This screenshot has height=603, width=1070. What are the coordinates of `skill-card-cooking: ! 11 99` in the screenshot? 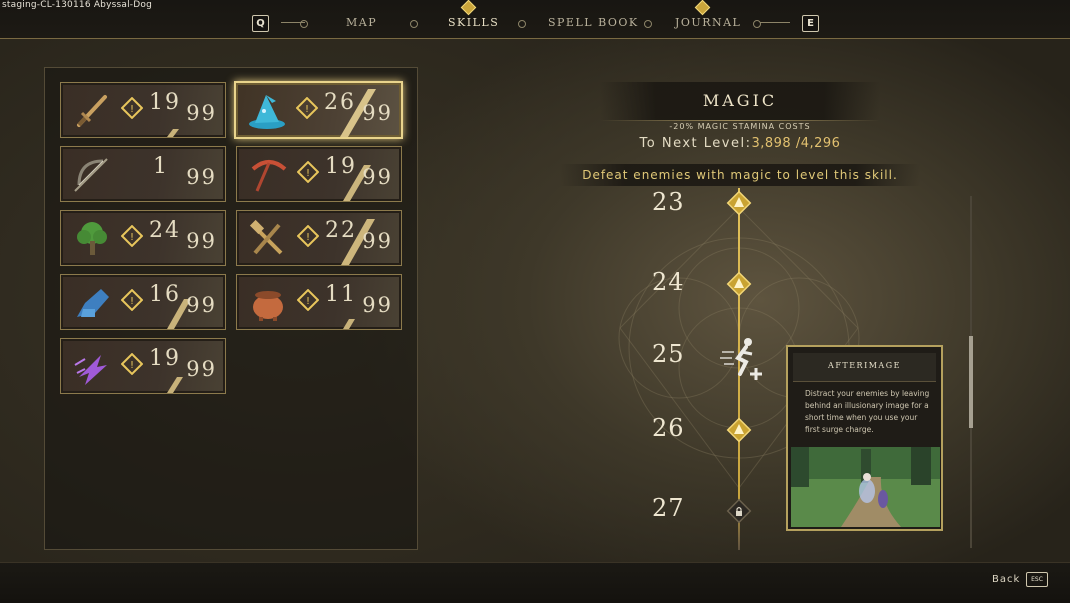 It's located at (319, 302).